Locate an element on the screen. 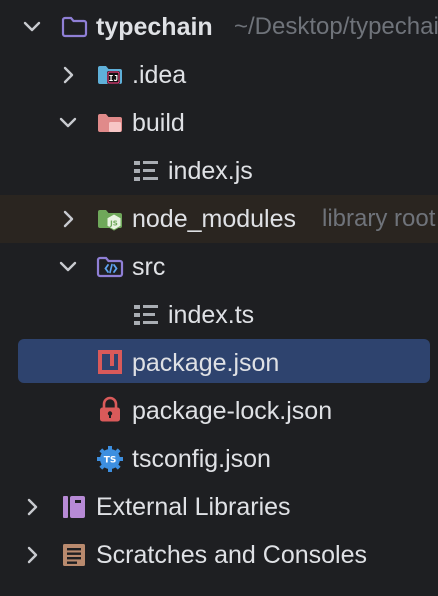 Image resolution: width=438 pixels, height=596 pixels. tree-row-package-json: package.json is located at coordinates (219, 361).